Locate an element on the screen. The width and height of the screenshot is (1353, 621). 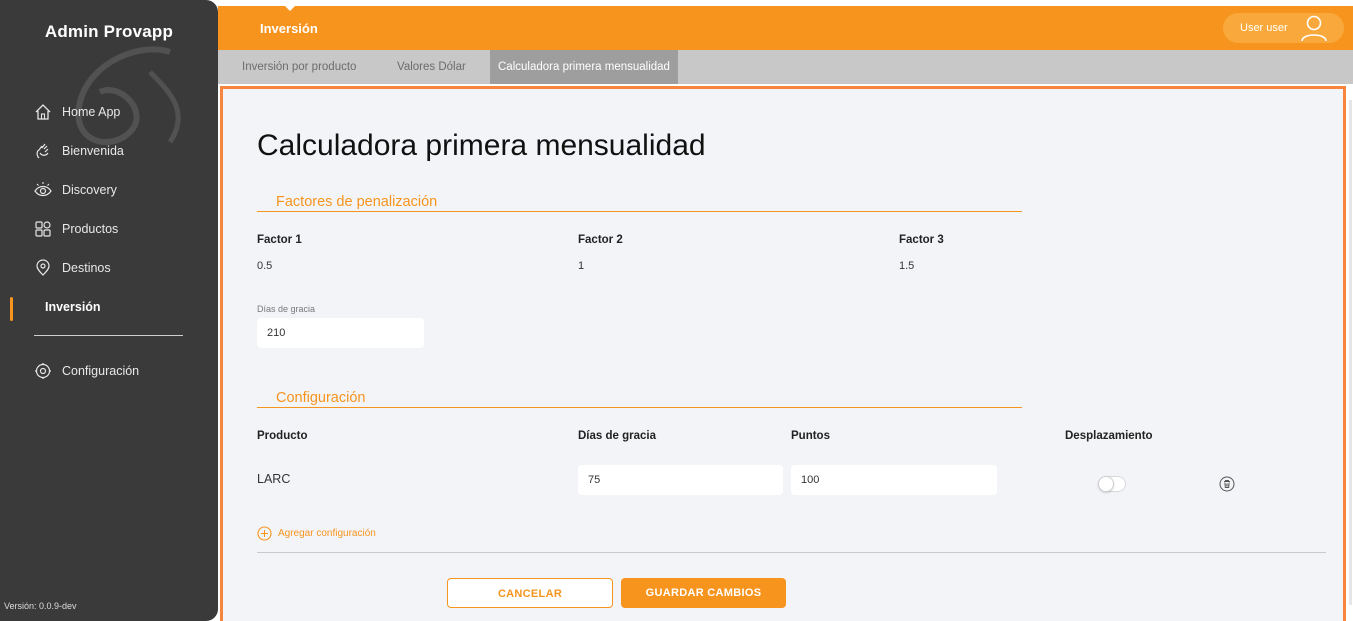
sidebar-item-label: Home App is located at coordinates (91, 112).